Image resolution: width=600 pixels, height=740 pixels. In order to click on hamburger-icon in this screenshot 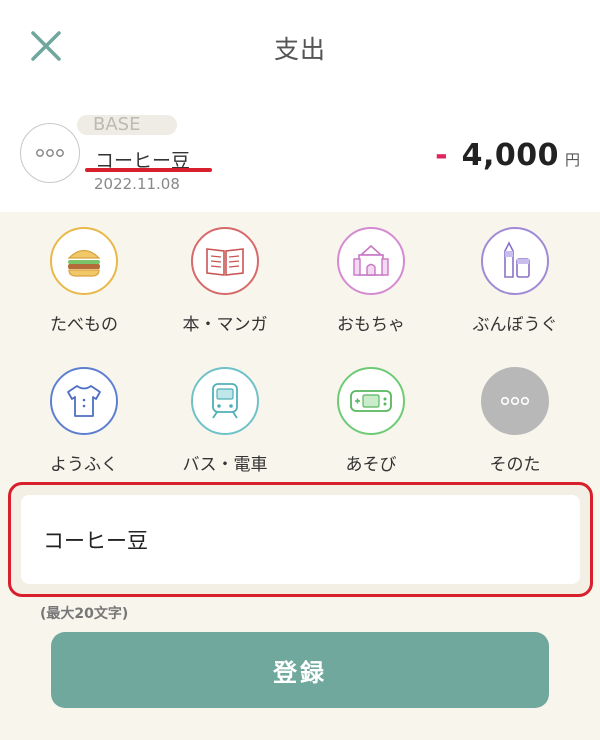, I will do `click(84, 261)`.